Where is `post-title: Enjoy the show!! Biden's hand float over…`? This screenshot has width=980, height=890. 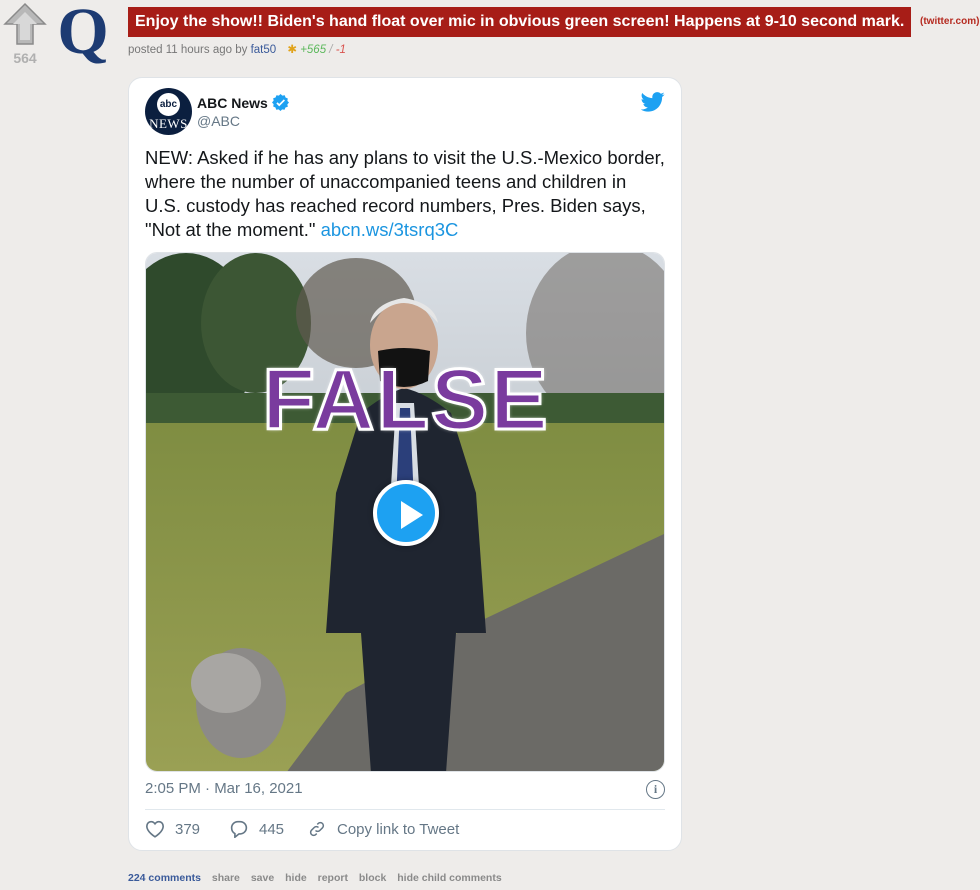 post-title: Enjoy the show!! Biden's hand float over… is located at coordinates (520, 22).